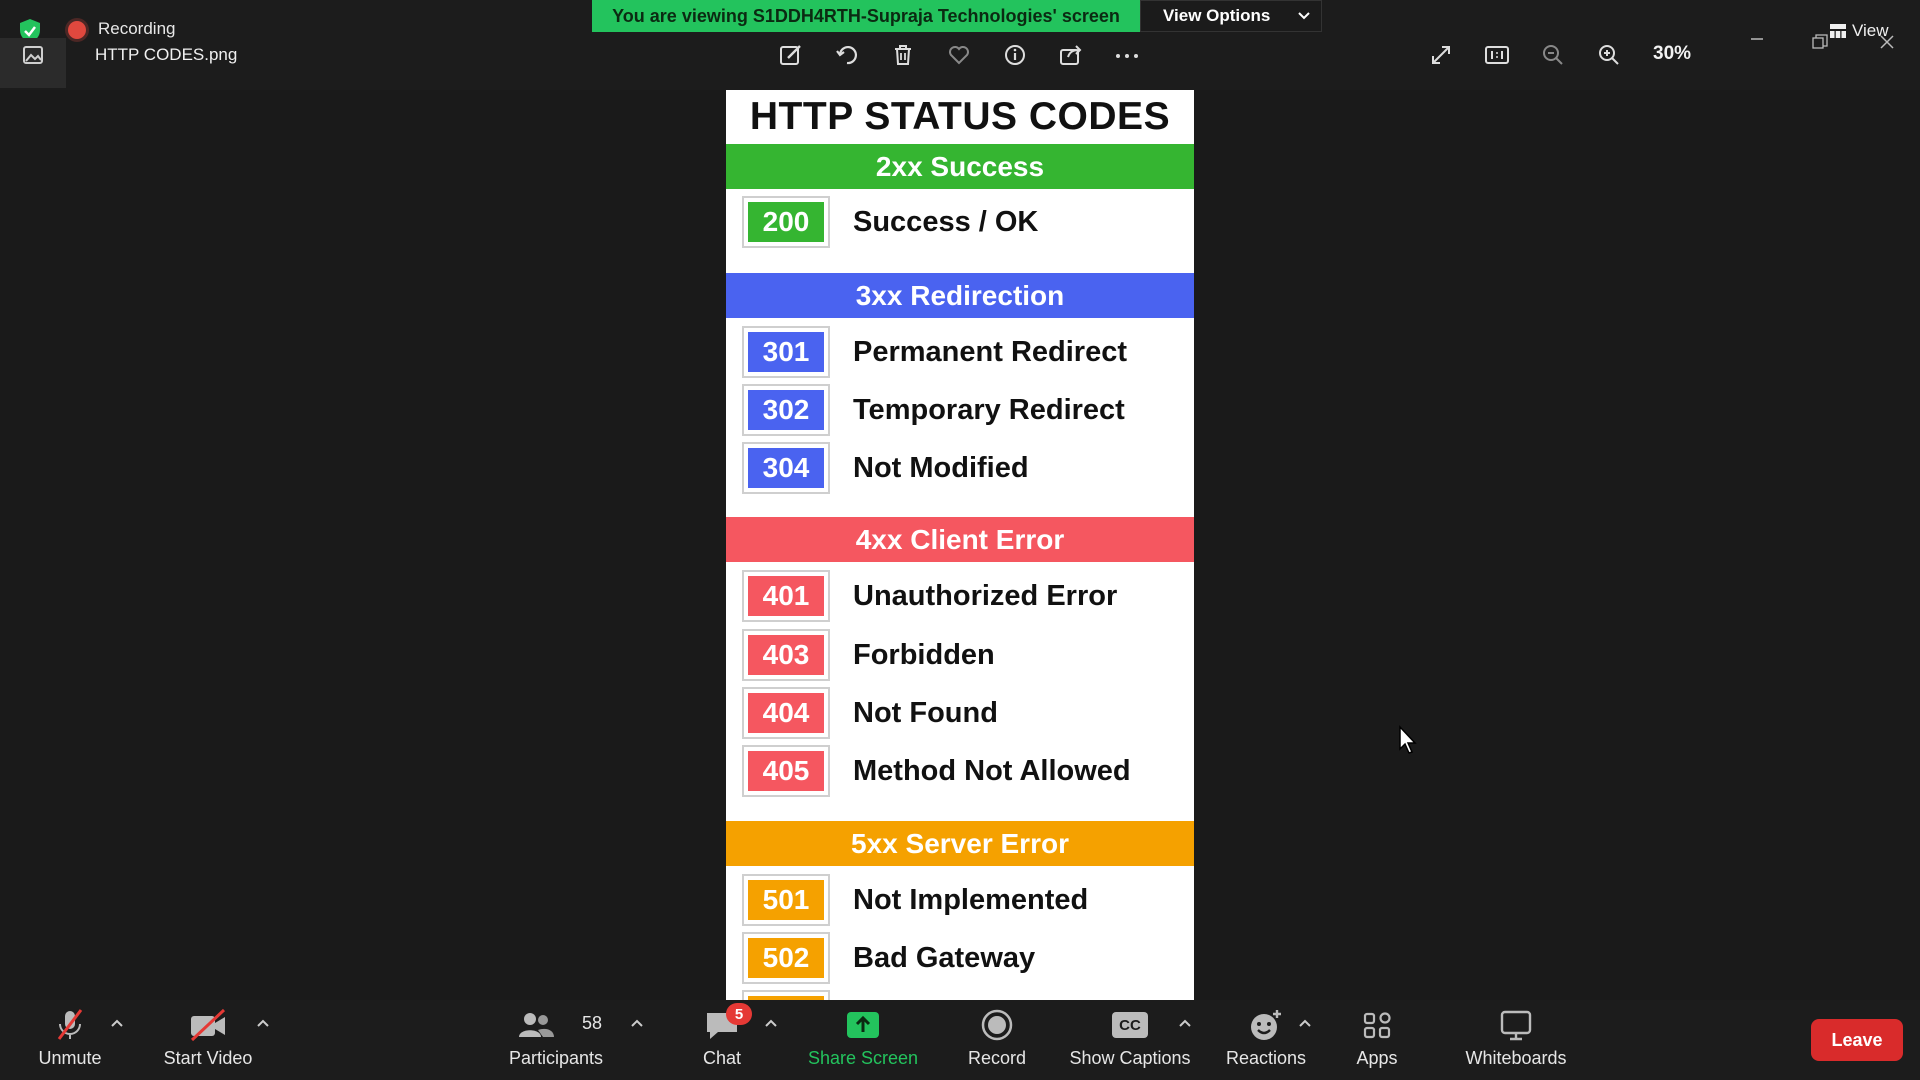 The width and height of the screenshot is (1920, 1080). I want to click on status-label: Not Modified, so click(941, 467).